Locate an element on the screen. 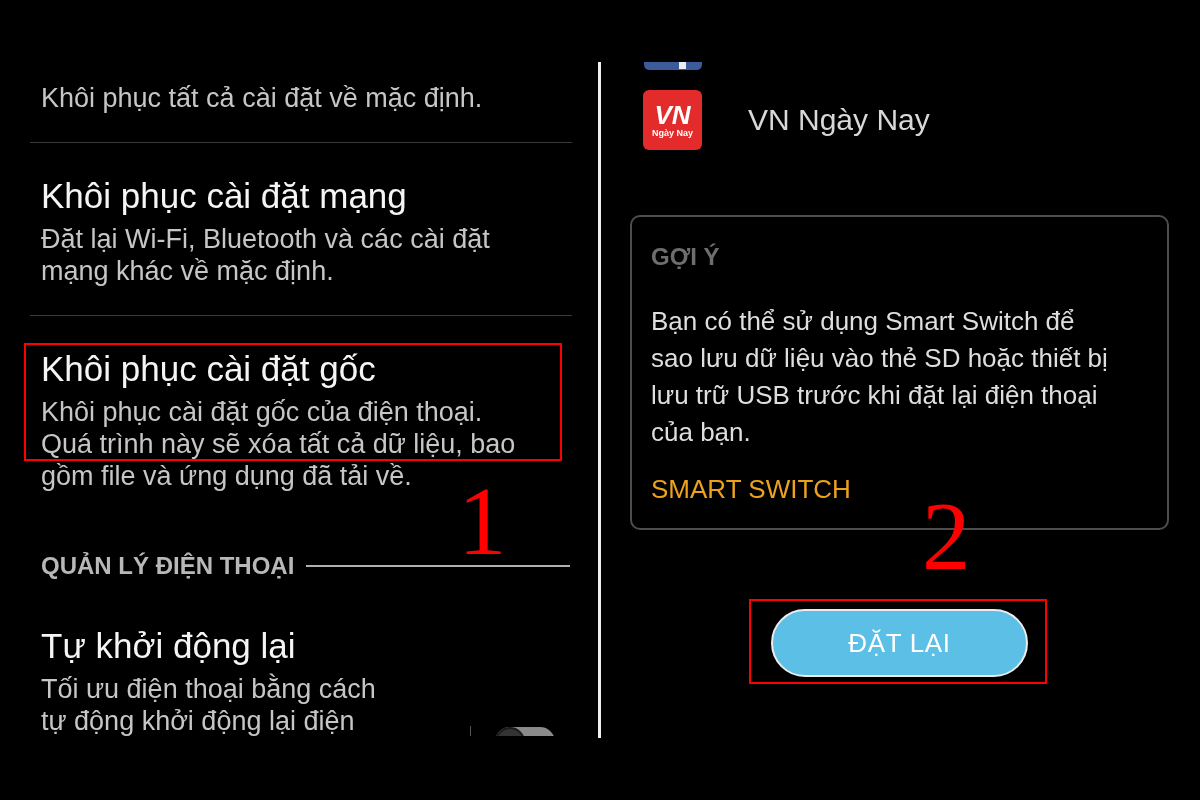 This screenshot has height=800, width=1200. app-icon is located at coordinates (673, 66).